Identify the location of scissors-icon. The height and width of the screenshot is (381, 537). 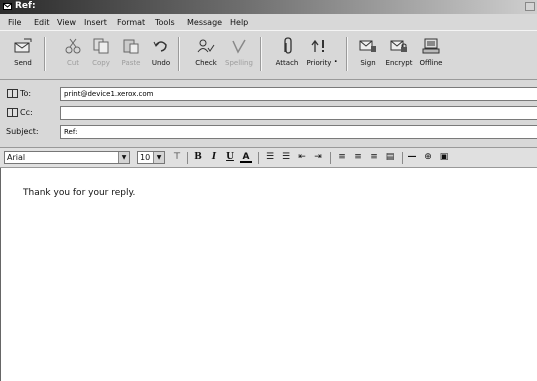
(73, 46).